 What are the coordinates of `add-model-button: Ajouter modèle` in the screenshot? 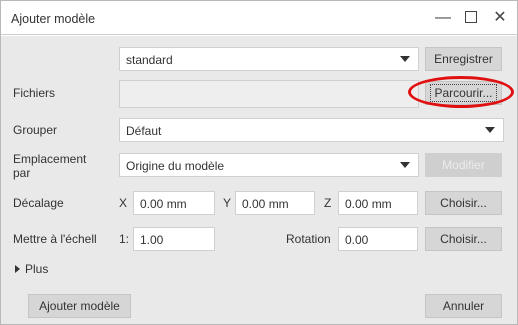 It's located at (79, 306).